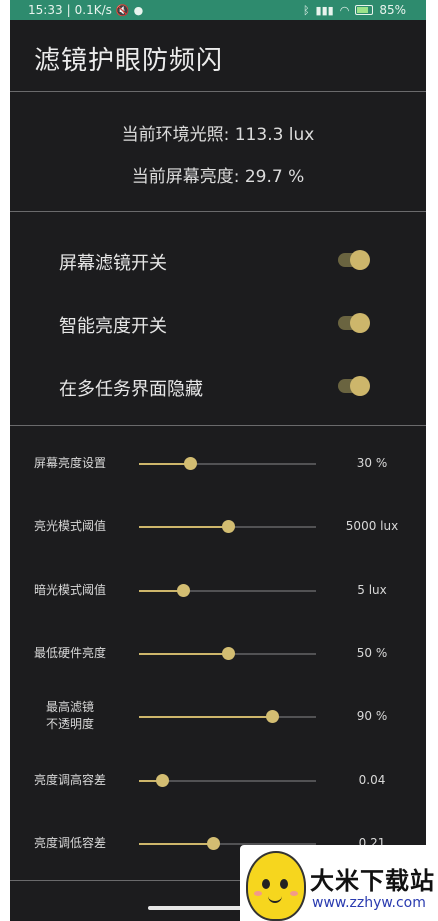 This screenshot has height=921, width=438. Describe the element at coordinates (45, 10) in the screenshot. I see `status-time: 15:33` at that location.